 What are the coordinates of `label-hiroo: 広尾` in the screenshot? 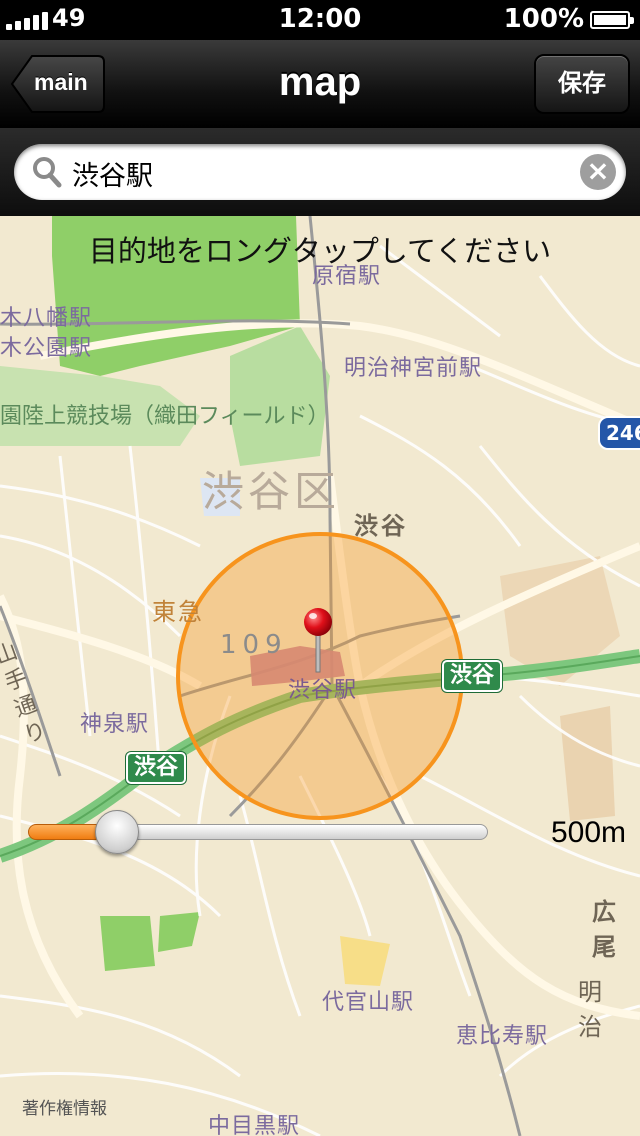 It's located at (607, 929).